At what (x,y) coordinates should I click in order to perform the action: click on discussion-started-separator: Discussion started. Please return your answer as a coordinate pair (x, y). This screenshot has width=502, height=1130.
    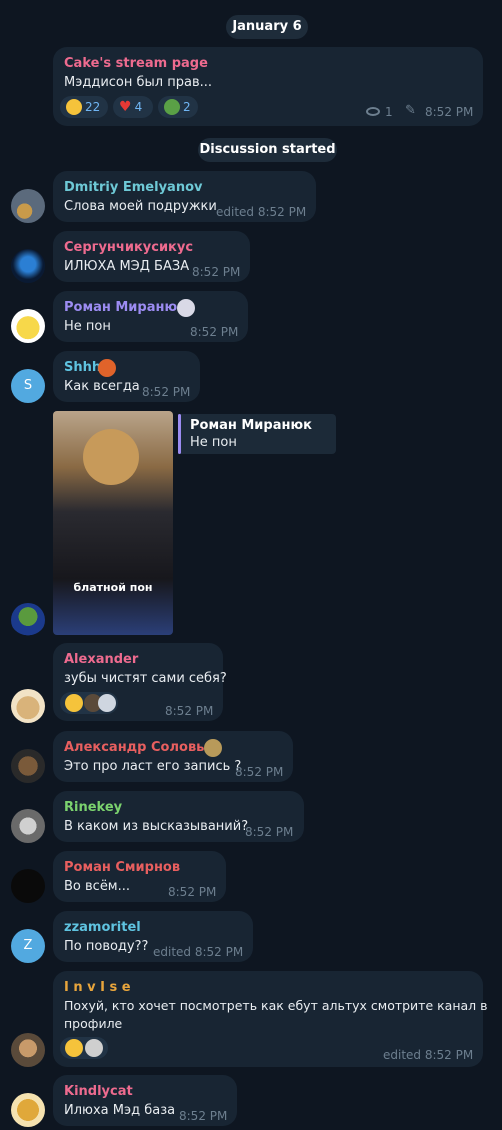
    Looking at the image, I should click on (267, 150).